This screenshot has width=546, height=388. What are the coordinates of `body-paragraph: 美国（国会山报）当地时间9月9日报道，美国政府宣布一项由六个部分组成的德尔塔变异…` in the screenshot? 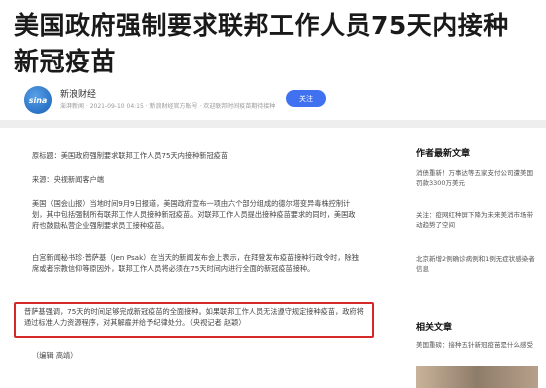 It's located at (194, 214).